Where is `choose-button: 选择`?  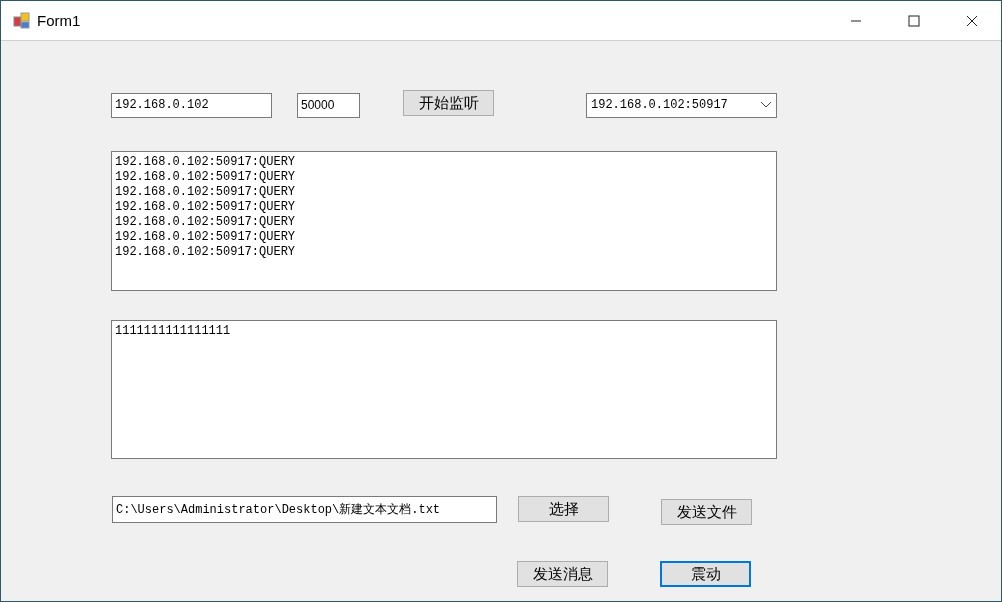
choose-button: 选择 is located at coordinates (563, 509).